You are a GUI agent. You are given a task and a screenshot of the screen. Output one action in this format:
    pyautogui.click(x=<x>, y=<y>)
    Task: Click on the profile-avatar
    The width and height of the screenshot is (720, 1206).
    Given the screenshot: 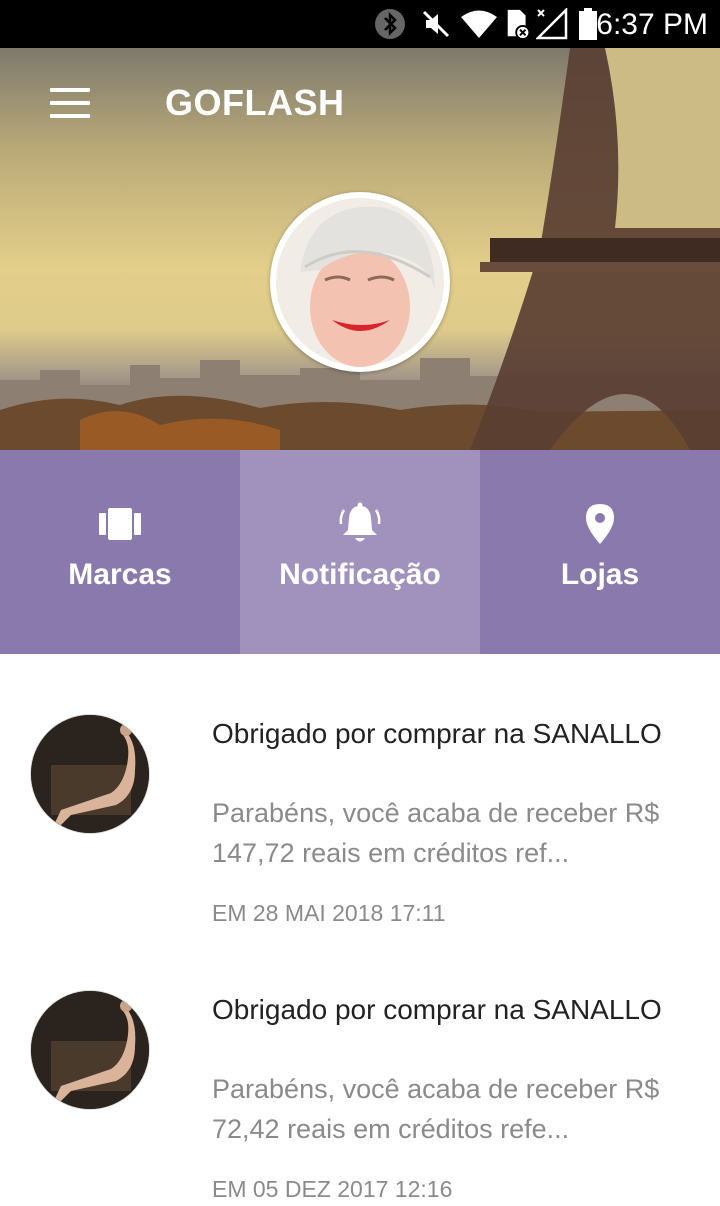 What is the action you would take?
    pyautogui.click(x=360, y=282)
    